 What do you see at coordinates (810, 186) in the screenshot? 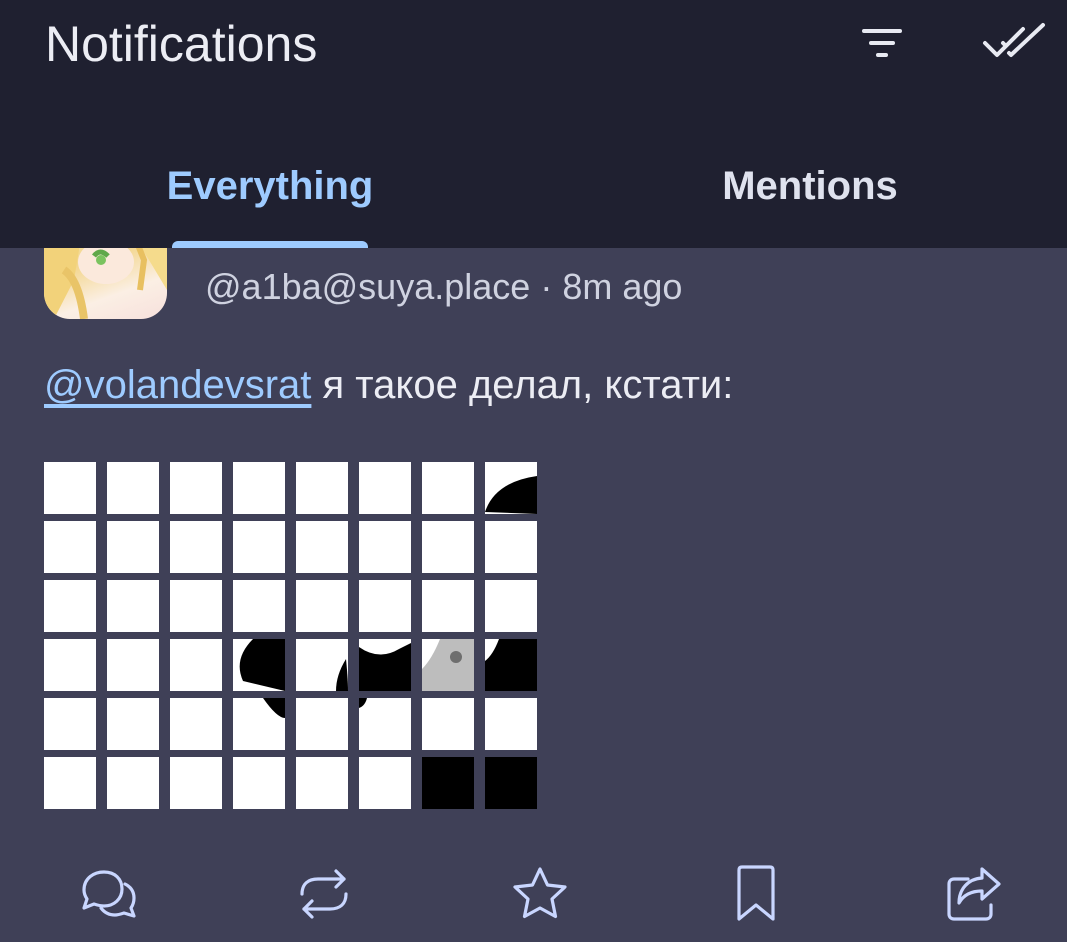
I see `tab-mentions: Mentions` at bounding box center [810, 186].